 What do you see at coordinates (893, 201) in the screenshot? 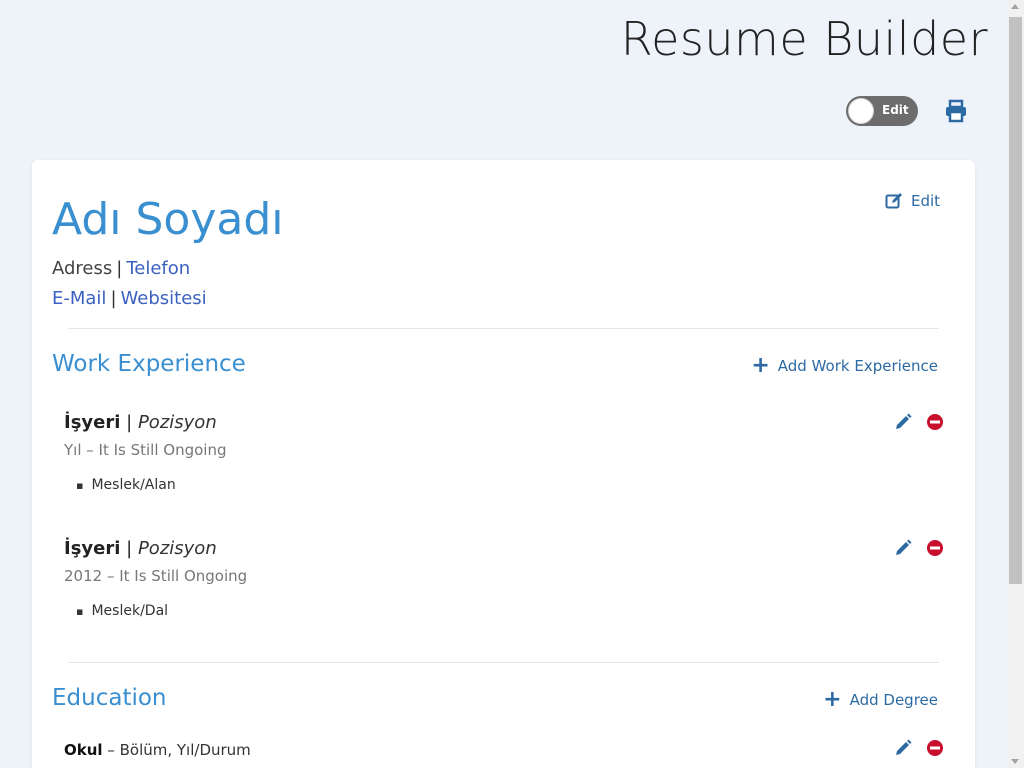
I see `edit-square-icon` at bounding box center [893, 201].